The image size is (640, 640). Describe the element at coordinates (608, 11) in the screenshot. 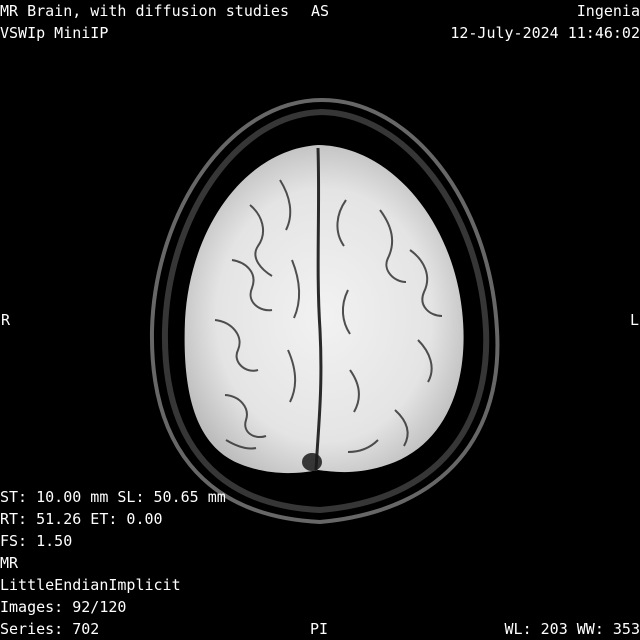

I see `institution-name: Ingenia` at that location.